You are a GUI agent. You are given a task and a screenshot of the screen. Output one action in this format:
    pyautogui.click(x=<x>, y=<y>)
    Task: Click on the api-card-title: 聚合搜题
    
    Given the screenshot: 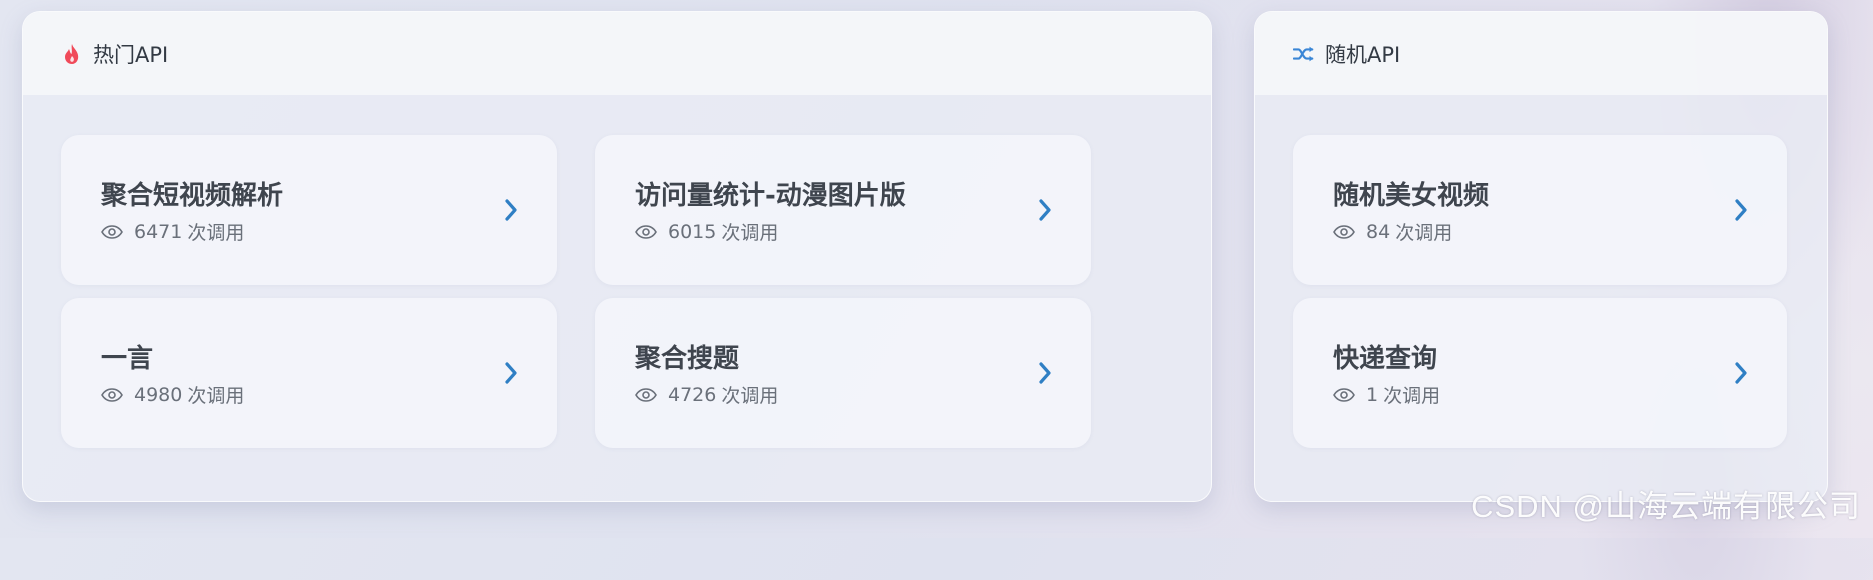 What is the action you would take?
    pyautogui.click(x=687, y=359)
    